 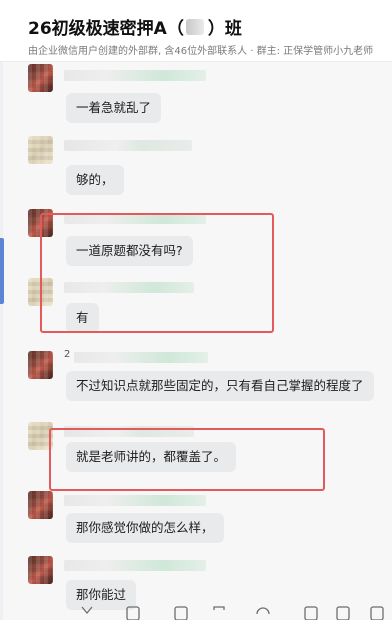 What do you see at coordinates (343, 613) in the screenshot?
I see `video-icon` at bounding box center [343, 613].